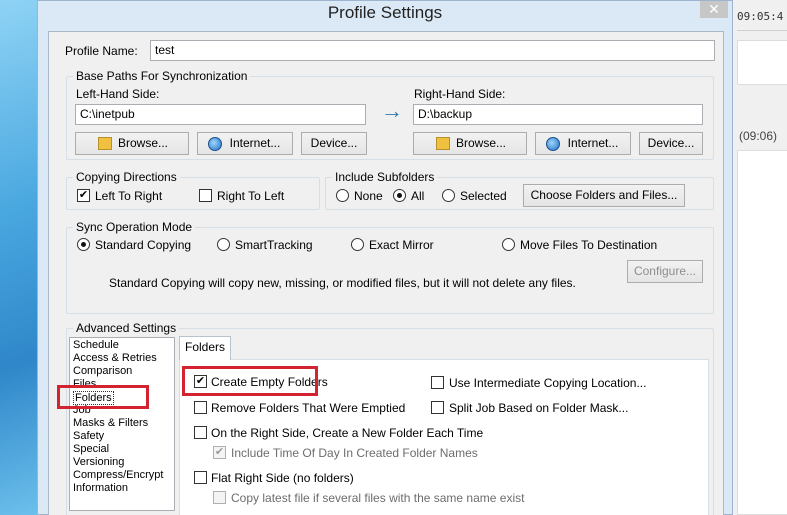 The width and height of the screenshot is (787, 515). Describe the element at coordinates (418, 196) in the screenshot. I see `subfolders-all-label: All` at that location.